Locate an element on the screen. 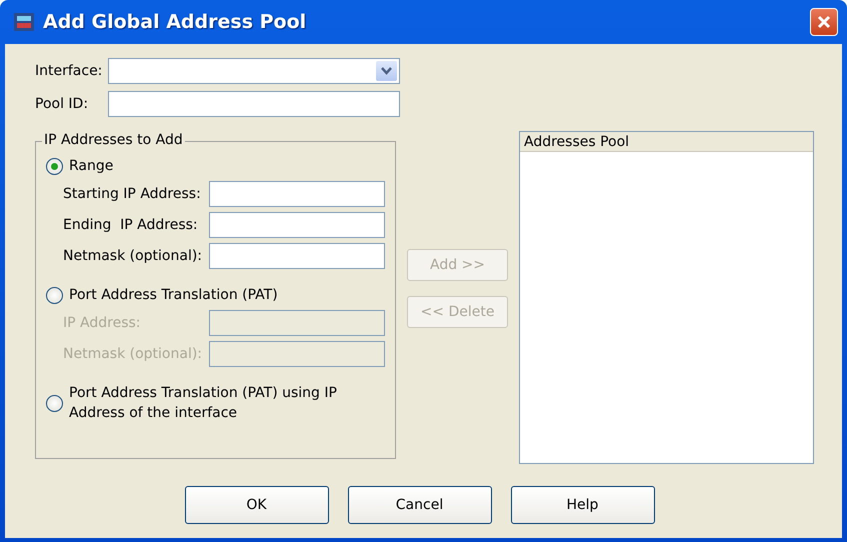 This screenshot has height=542, width=847. close-button is located at coordinates (824, 22).